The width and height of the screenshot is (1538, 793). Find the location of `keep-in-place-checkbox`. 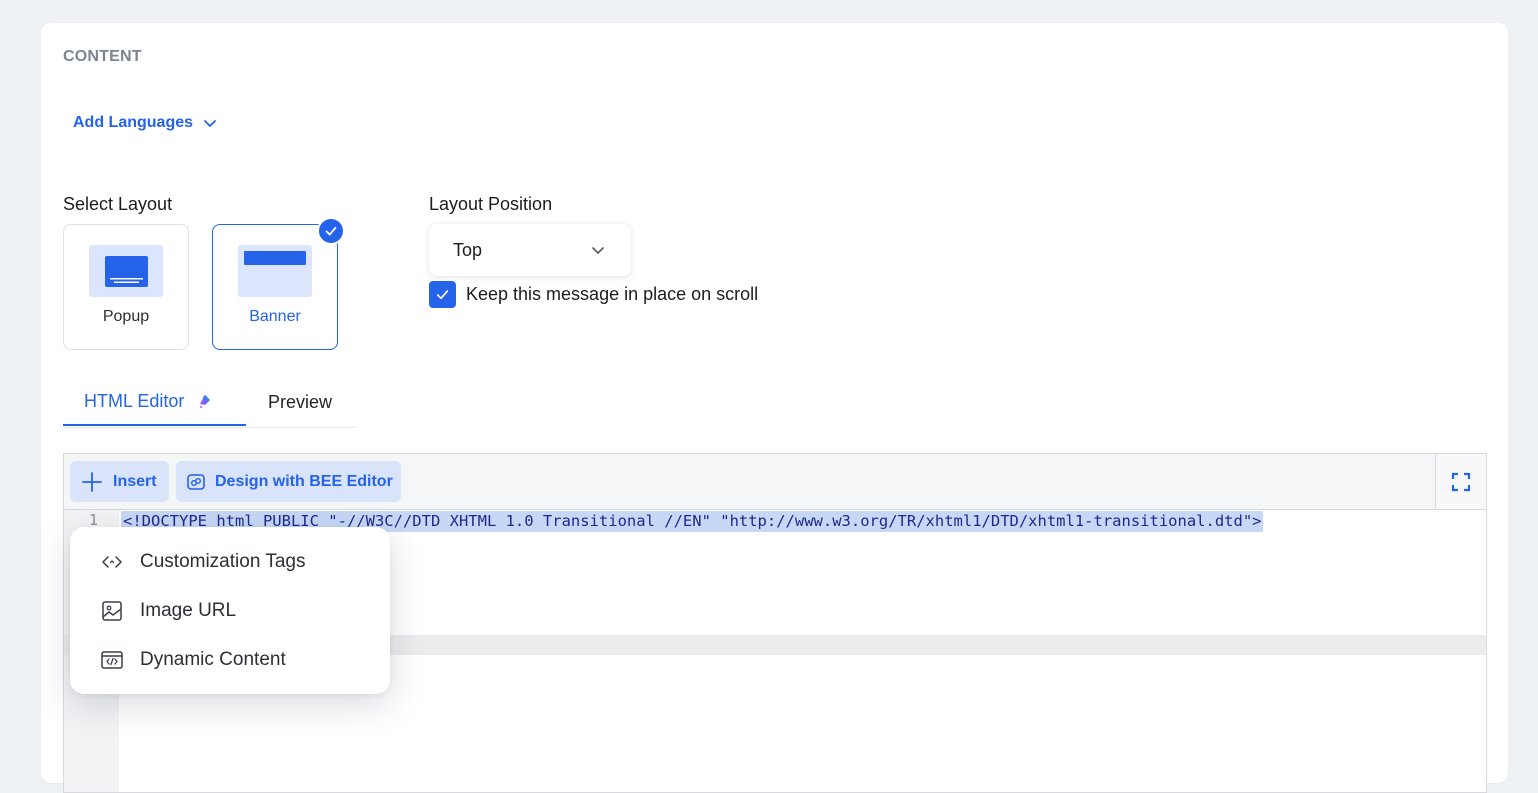

keep-in-place-checkbox is located at coordinates (442, 294).